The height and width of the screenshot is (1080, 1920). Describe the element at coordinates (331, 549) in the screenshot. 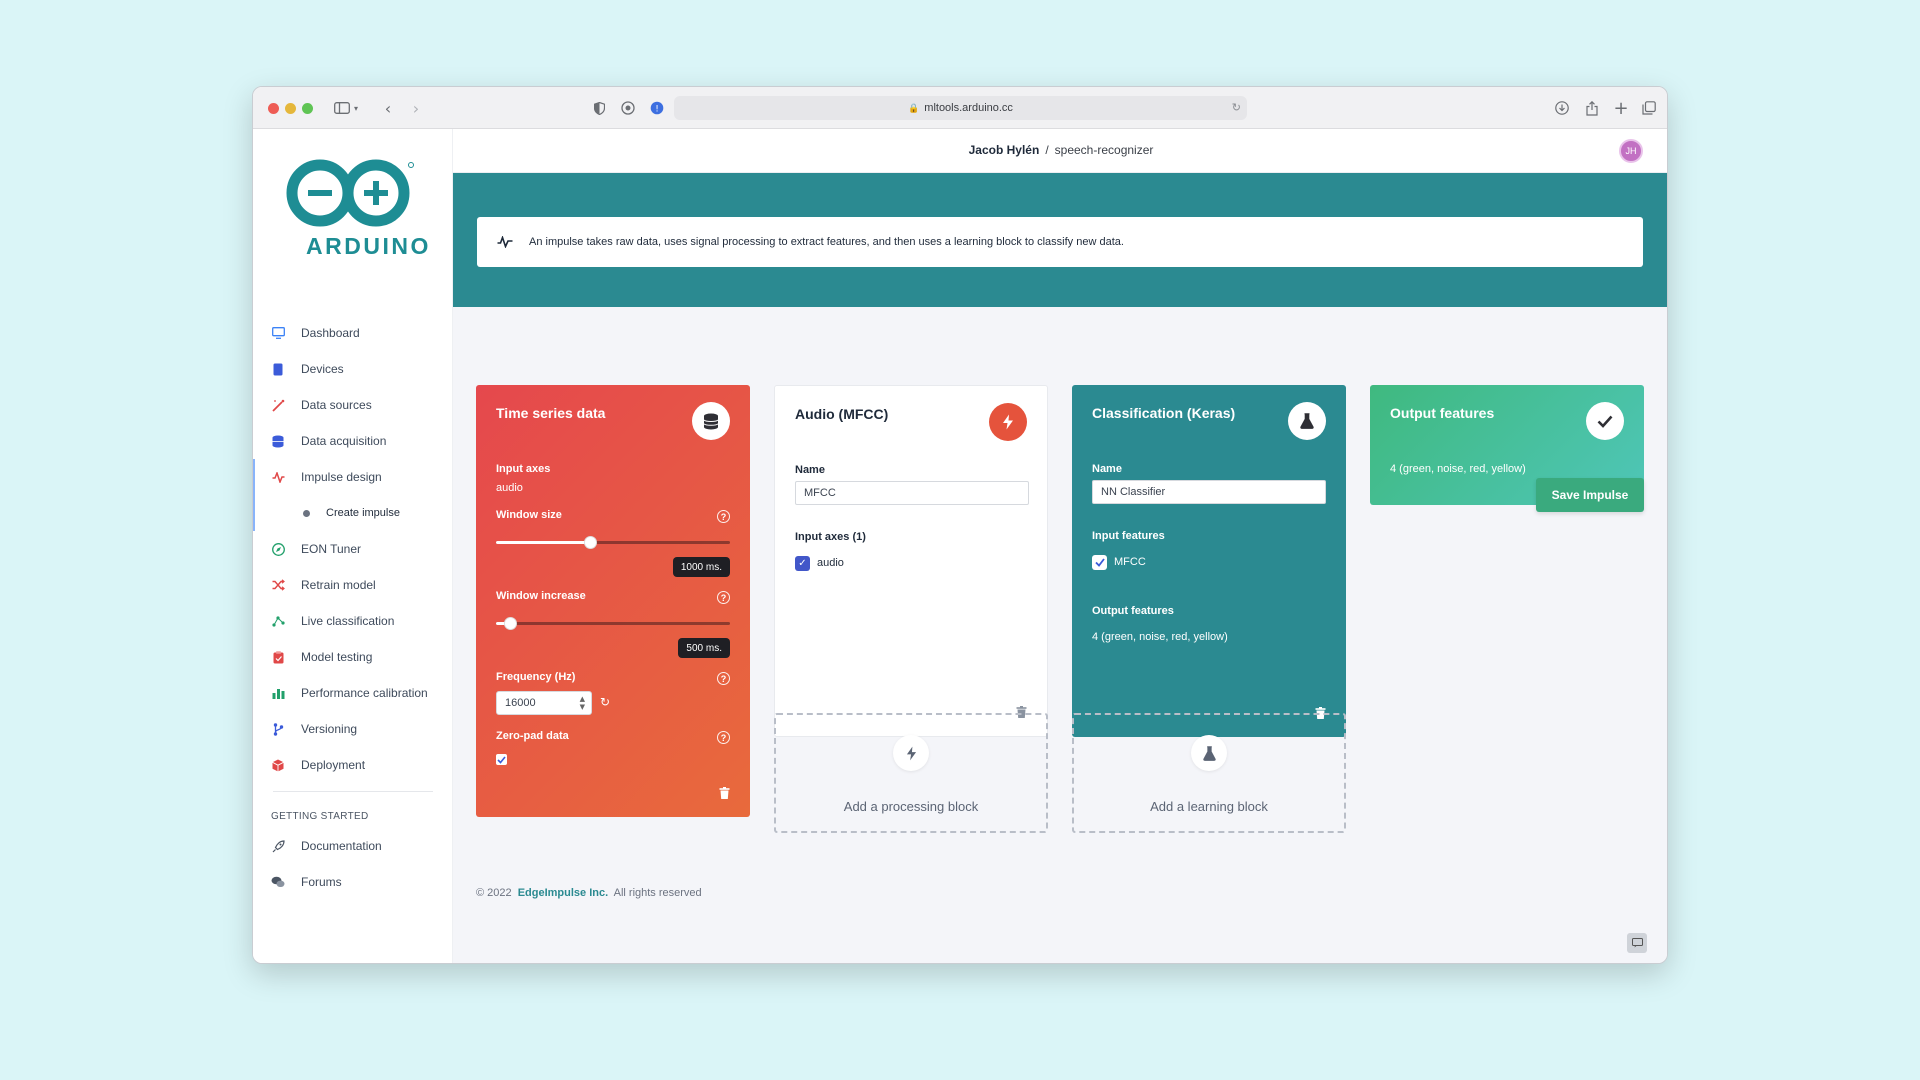

I see `sidebar-item-label: EON Tuner` at that location.